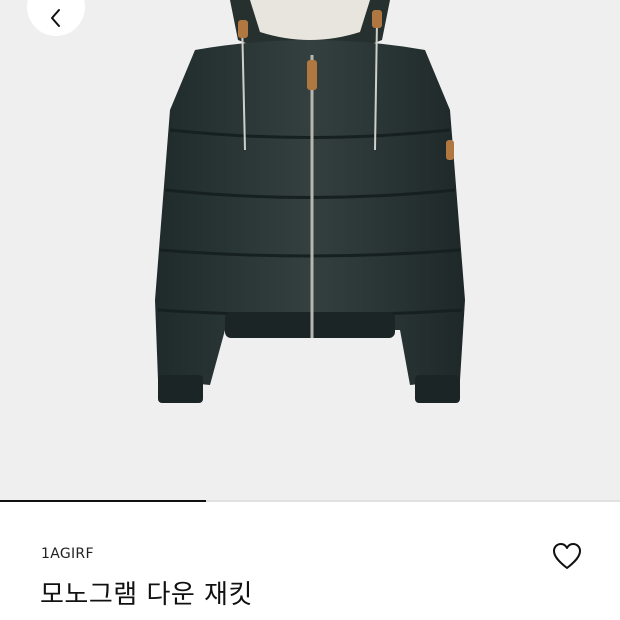 The height and width of the screenshot is (620, 620). What do you see at coordinates (67, 554) in the screenshot?
I see `product-sku: 1AGIRF` at bounding box center [67, 554].